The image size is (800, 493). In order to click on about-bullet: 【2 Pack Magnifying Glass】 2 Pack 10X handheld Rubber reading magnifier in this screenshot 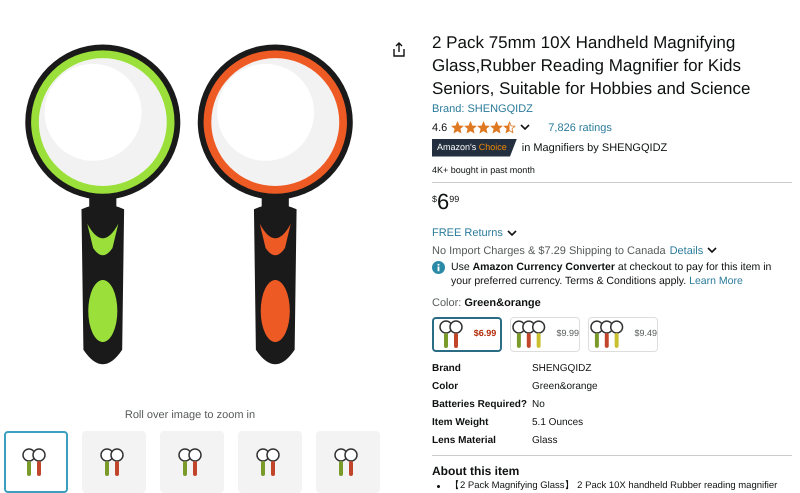, I will do `click(614, 485)`.